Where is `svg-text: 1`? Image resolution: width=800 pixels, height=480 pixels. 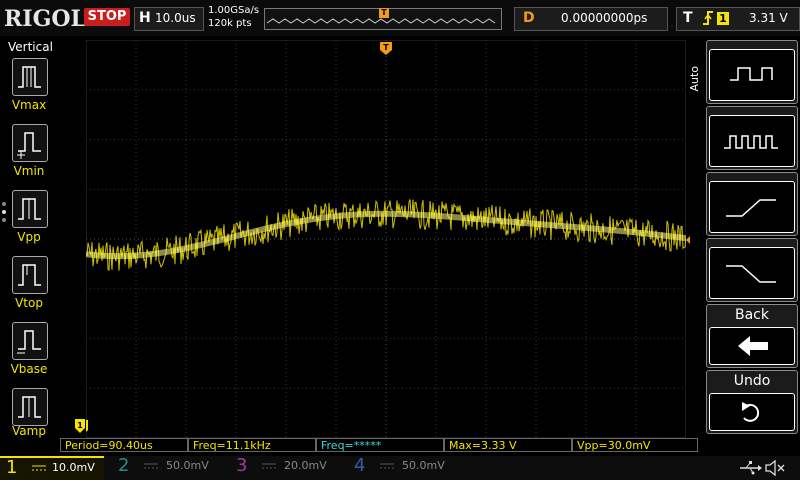 svg-text: 1 is located at coordinates (80, 425).